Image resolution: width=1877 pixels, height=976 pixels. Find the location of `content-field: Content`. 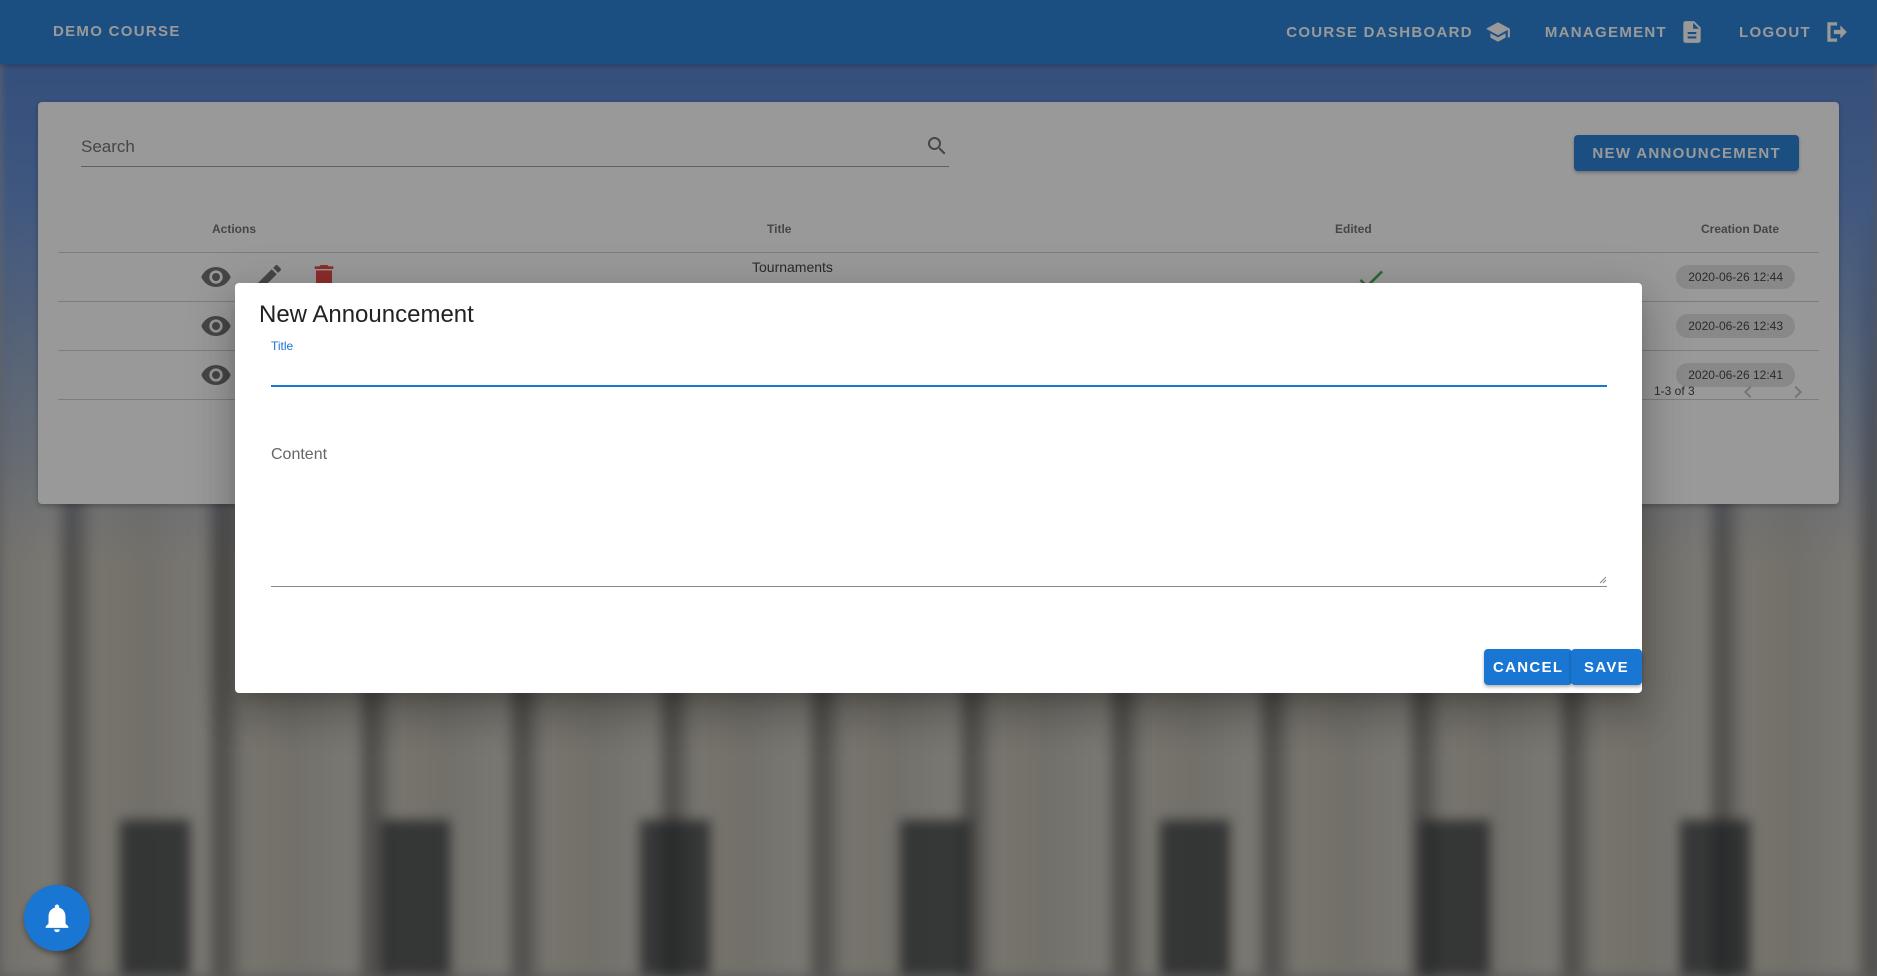

content-field: Content is located at coordinates (939, 516).